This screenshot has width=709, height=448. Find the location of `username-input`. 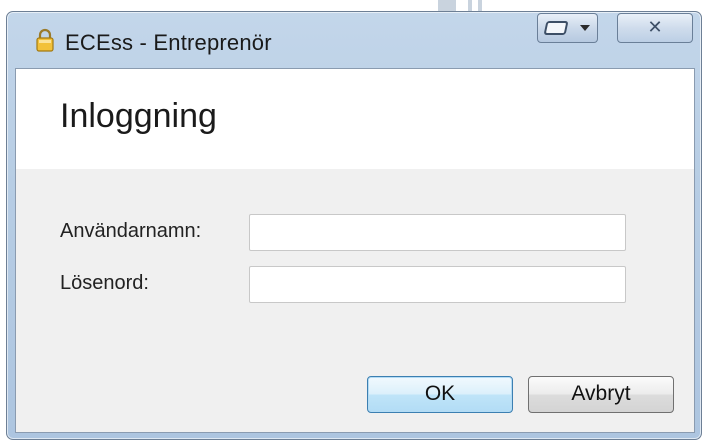

username-input is located at coordinates (437, 232).